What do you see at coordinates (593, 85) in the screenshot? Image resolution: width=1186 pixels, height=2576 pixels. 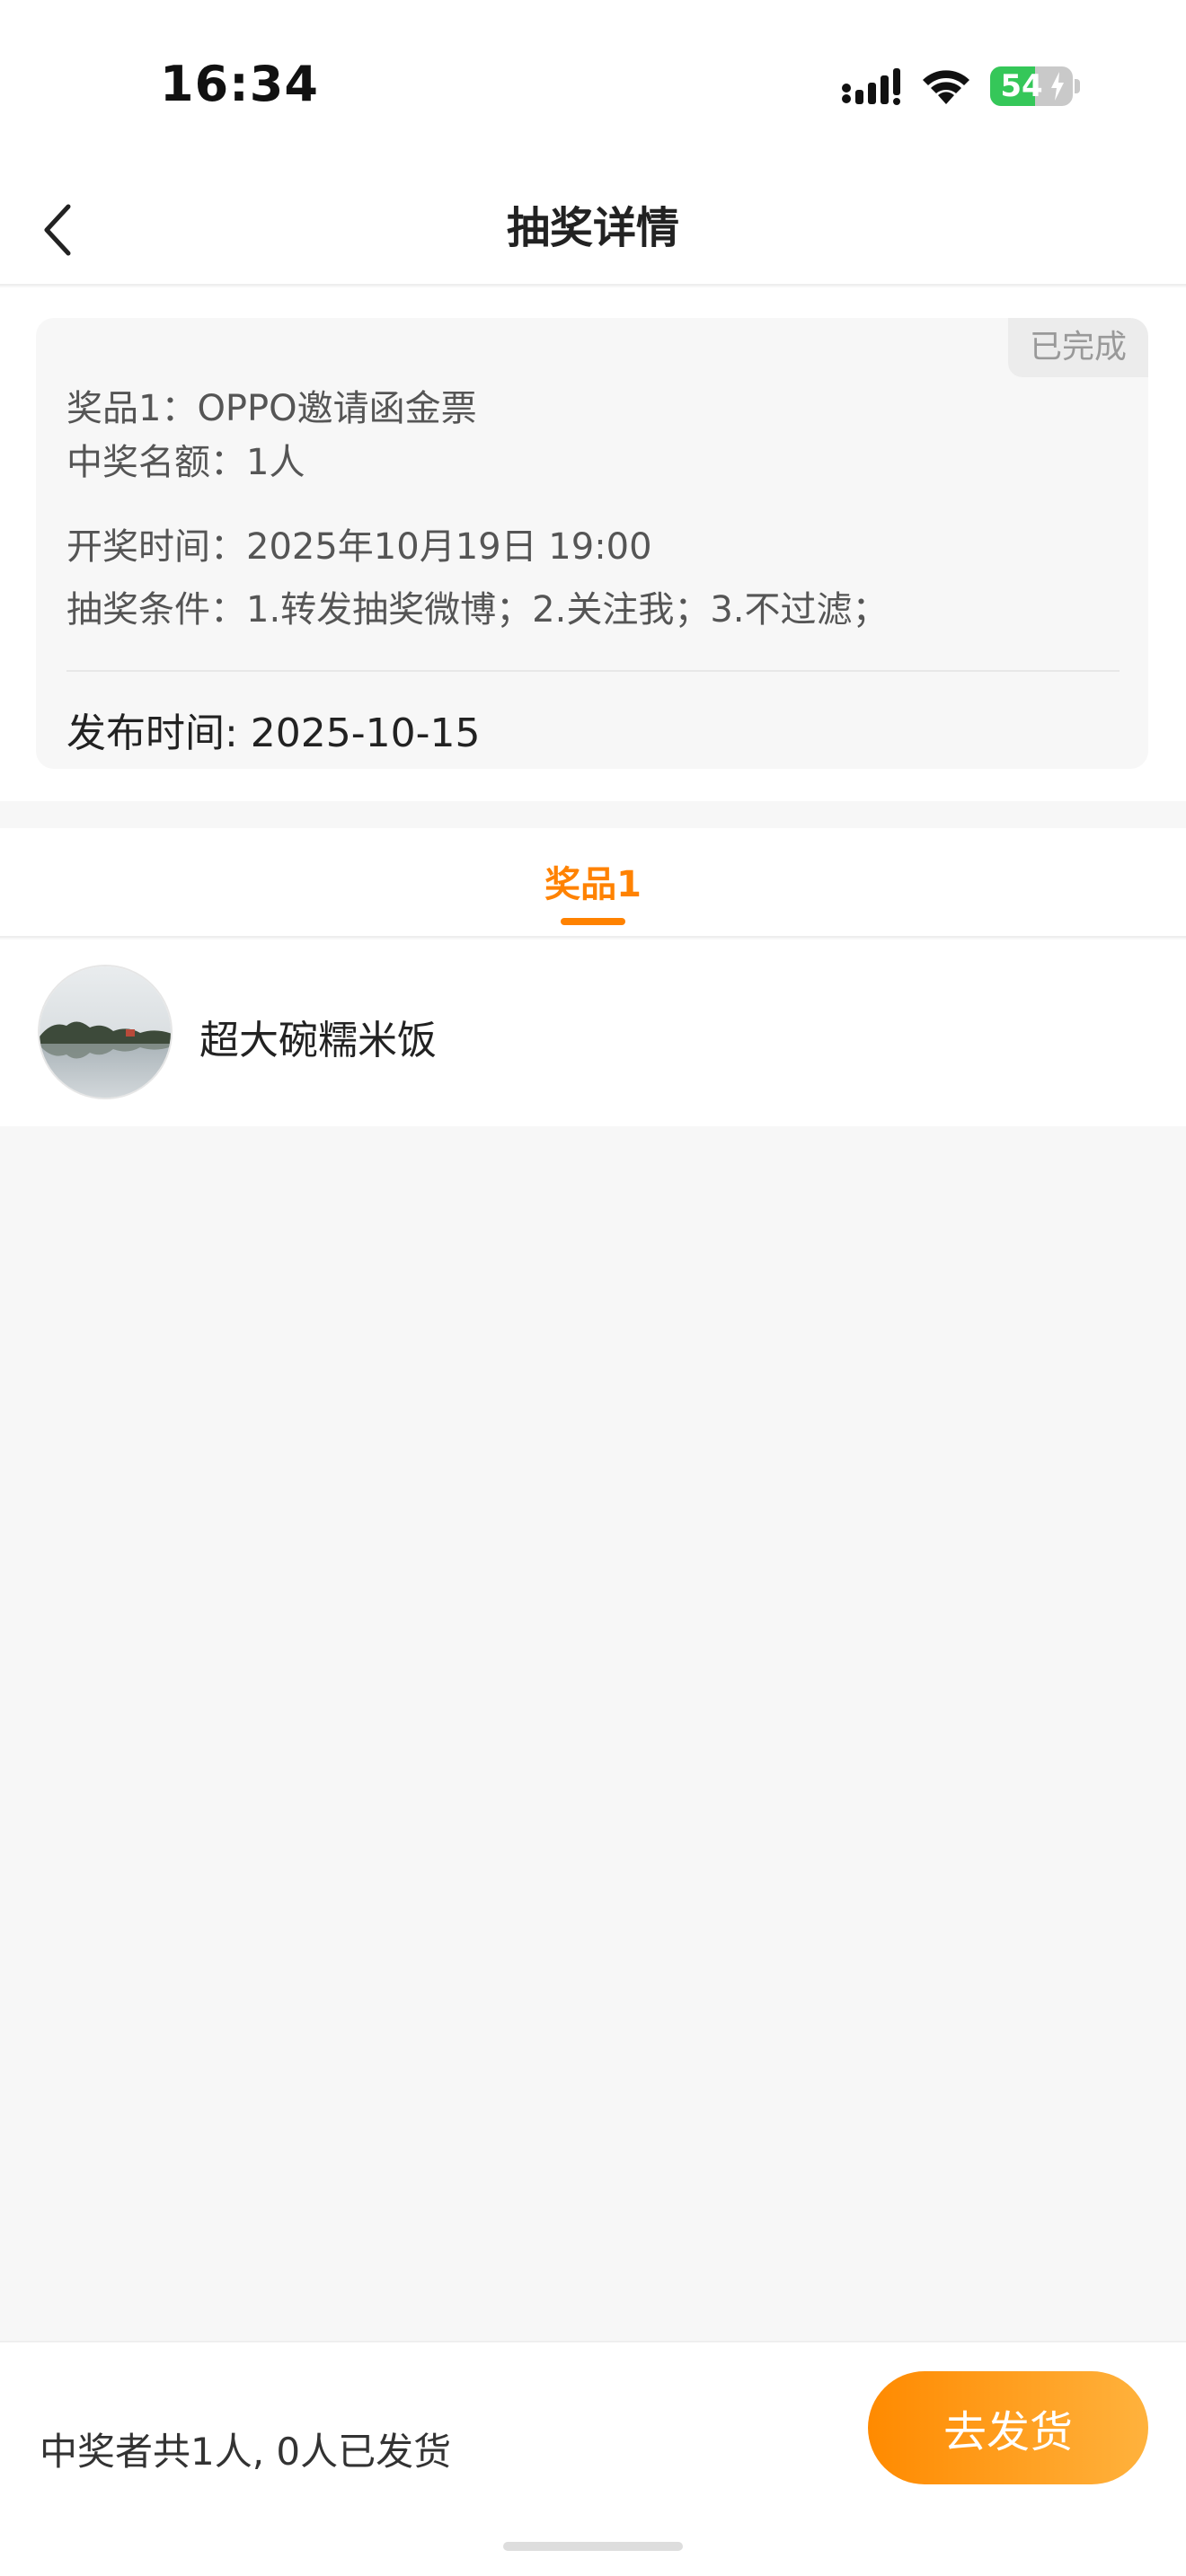 I see `status-bar: 16:34 54` at bounding box center [593, 85].